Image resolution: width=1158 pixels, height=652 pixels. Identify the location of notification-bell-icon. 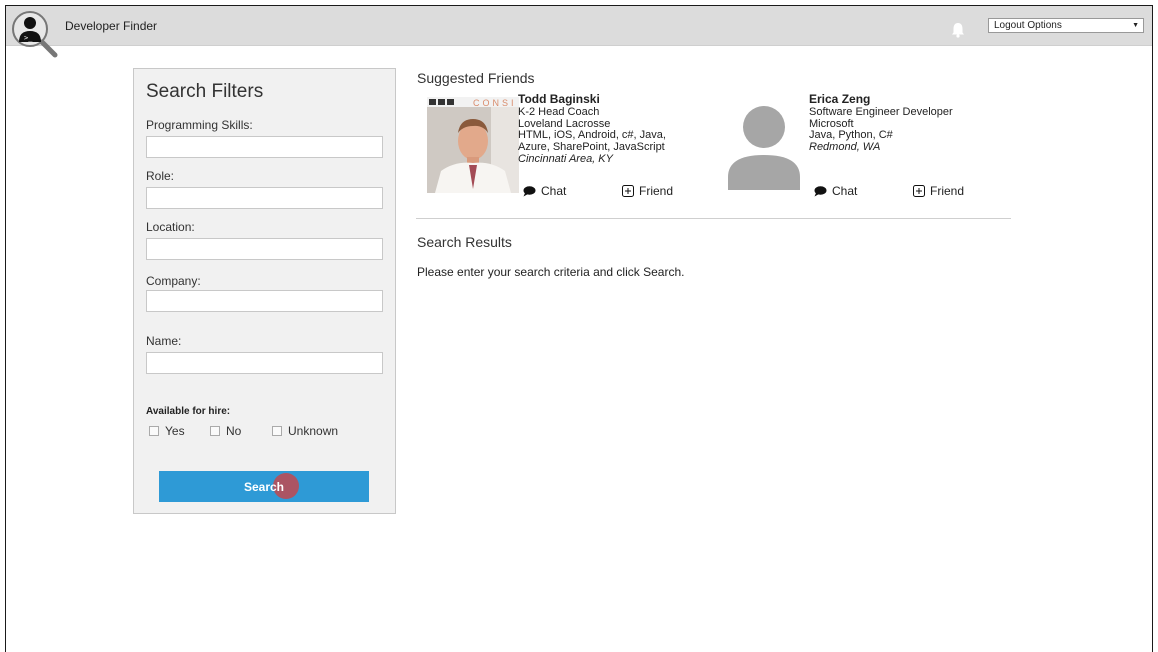
(958, 30).